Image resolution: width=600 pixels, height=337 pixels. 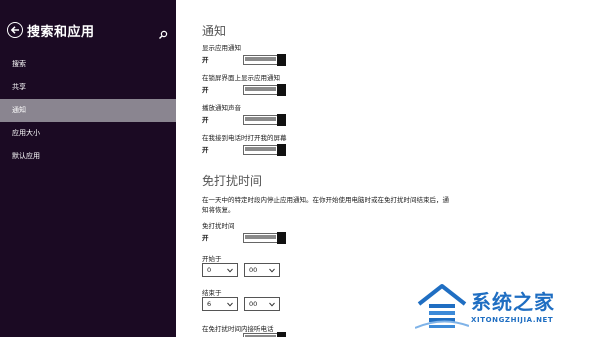 What do you see at coordinates (209, 270) in the screenshot?
I see `select-value: 0` at bounding box center [209, 270].